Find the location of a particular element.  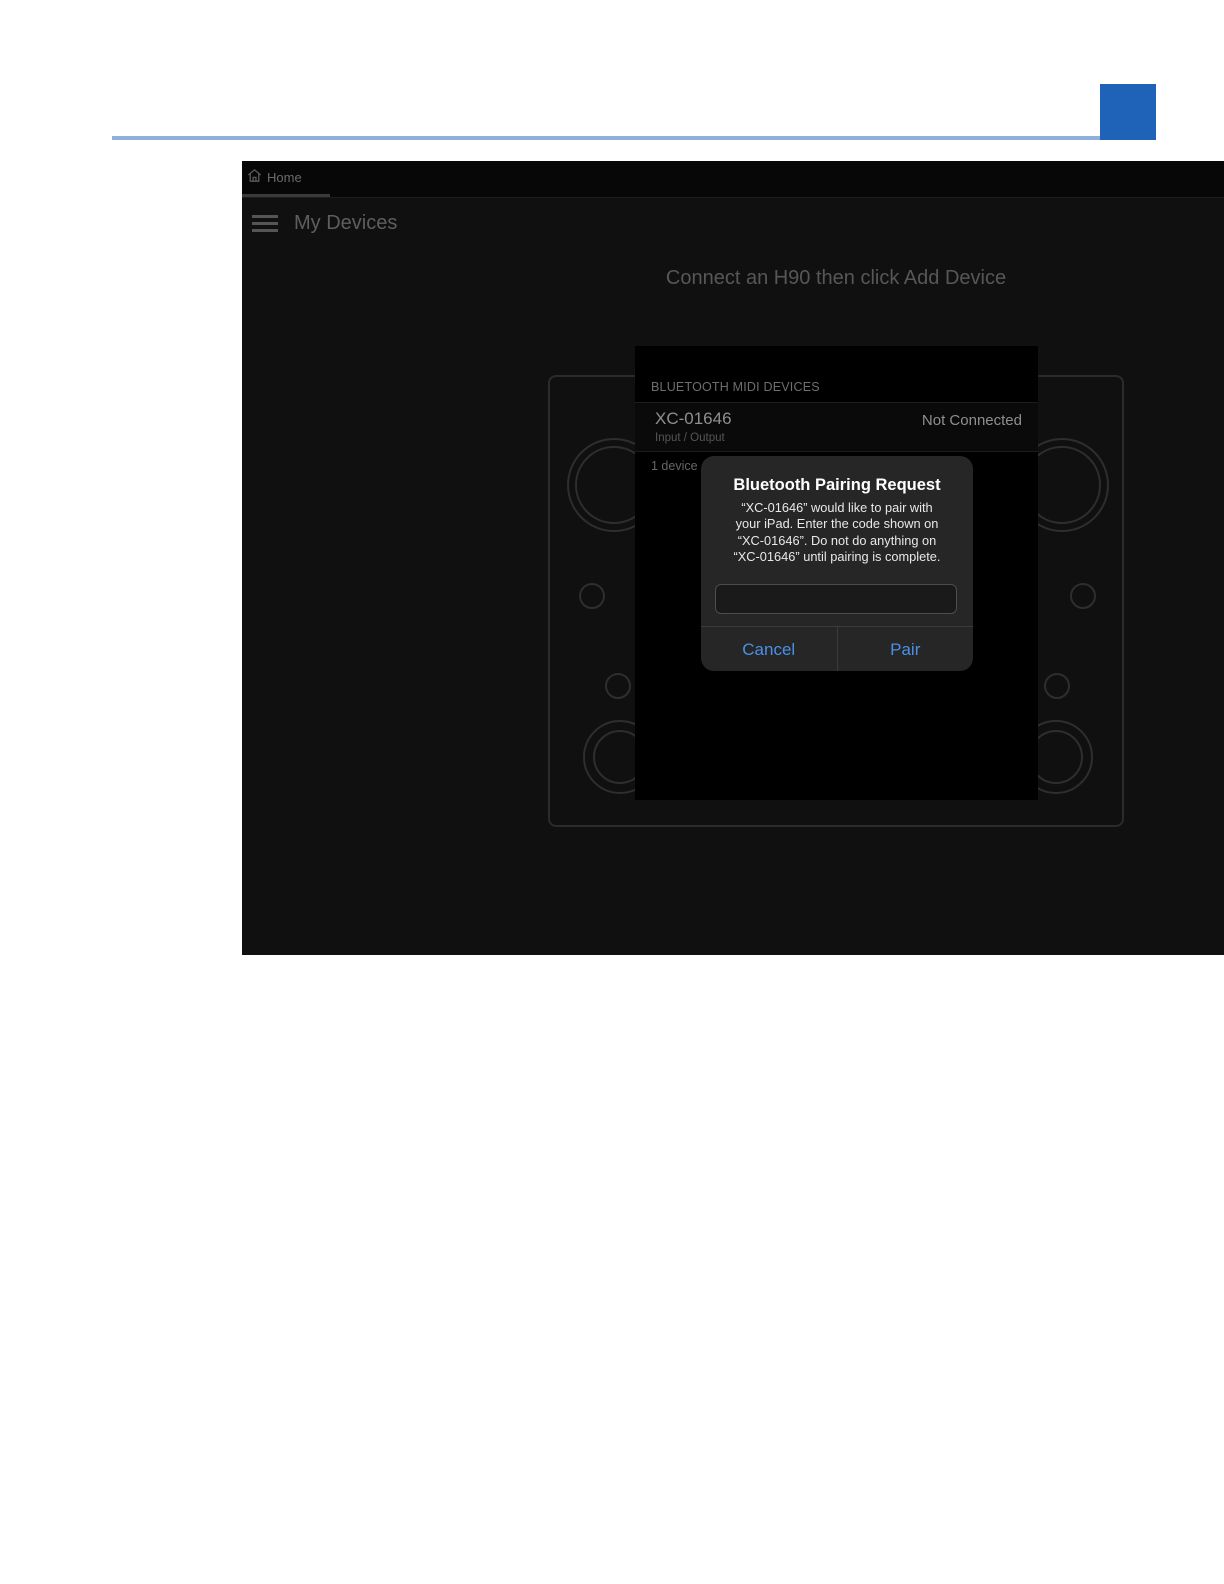

cancel-button: Cancel is located at coordinates (769, 649).